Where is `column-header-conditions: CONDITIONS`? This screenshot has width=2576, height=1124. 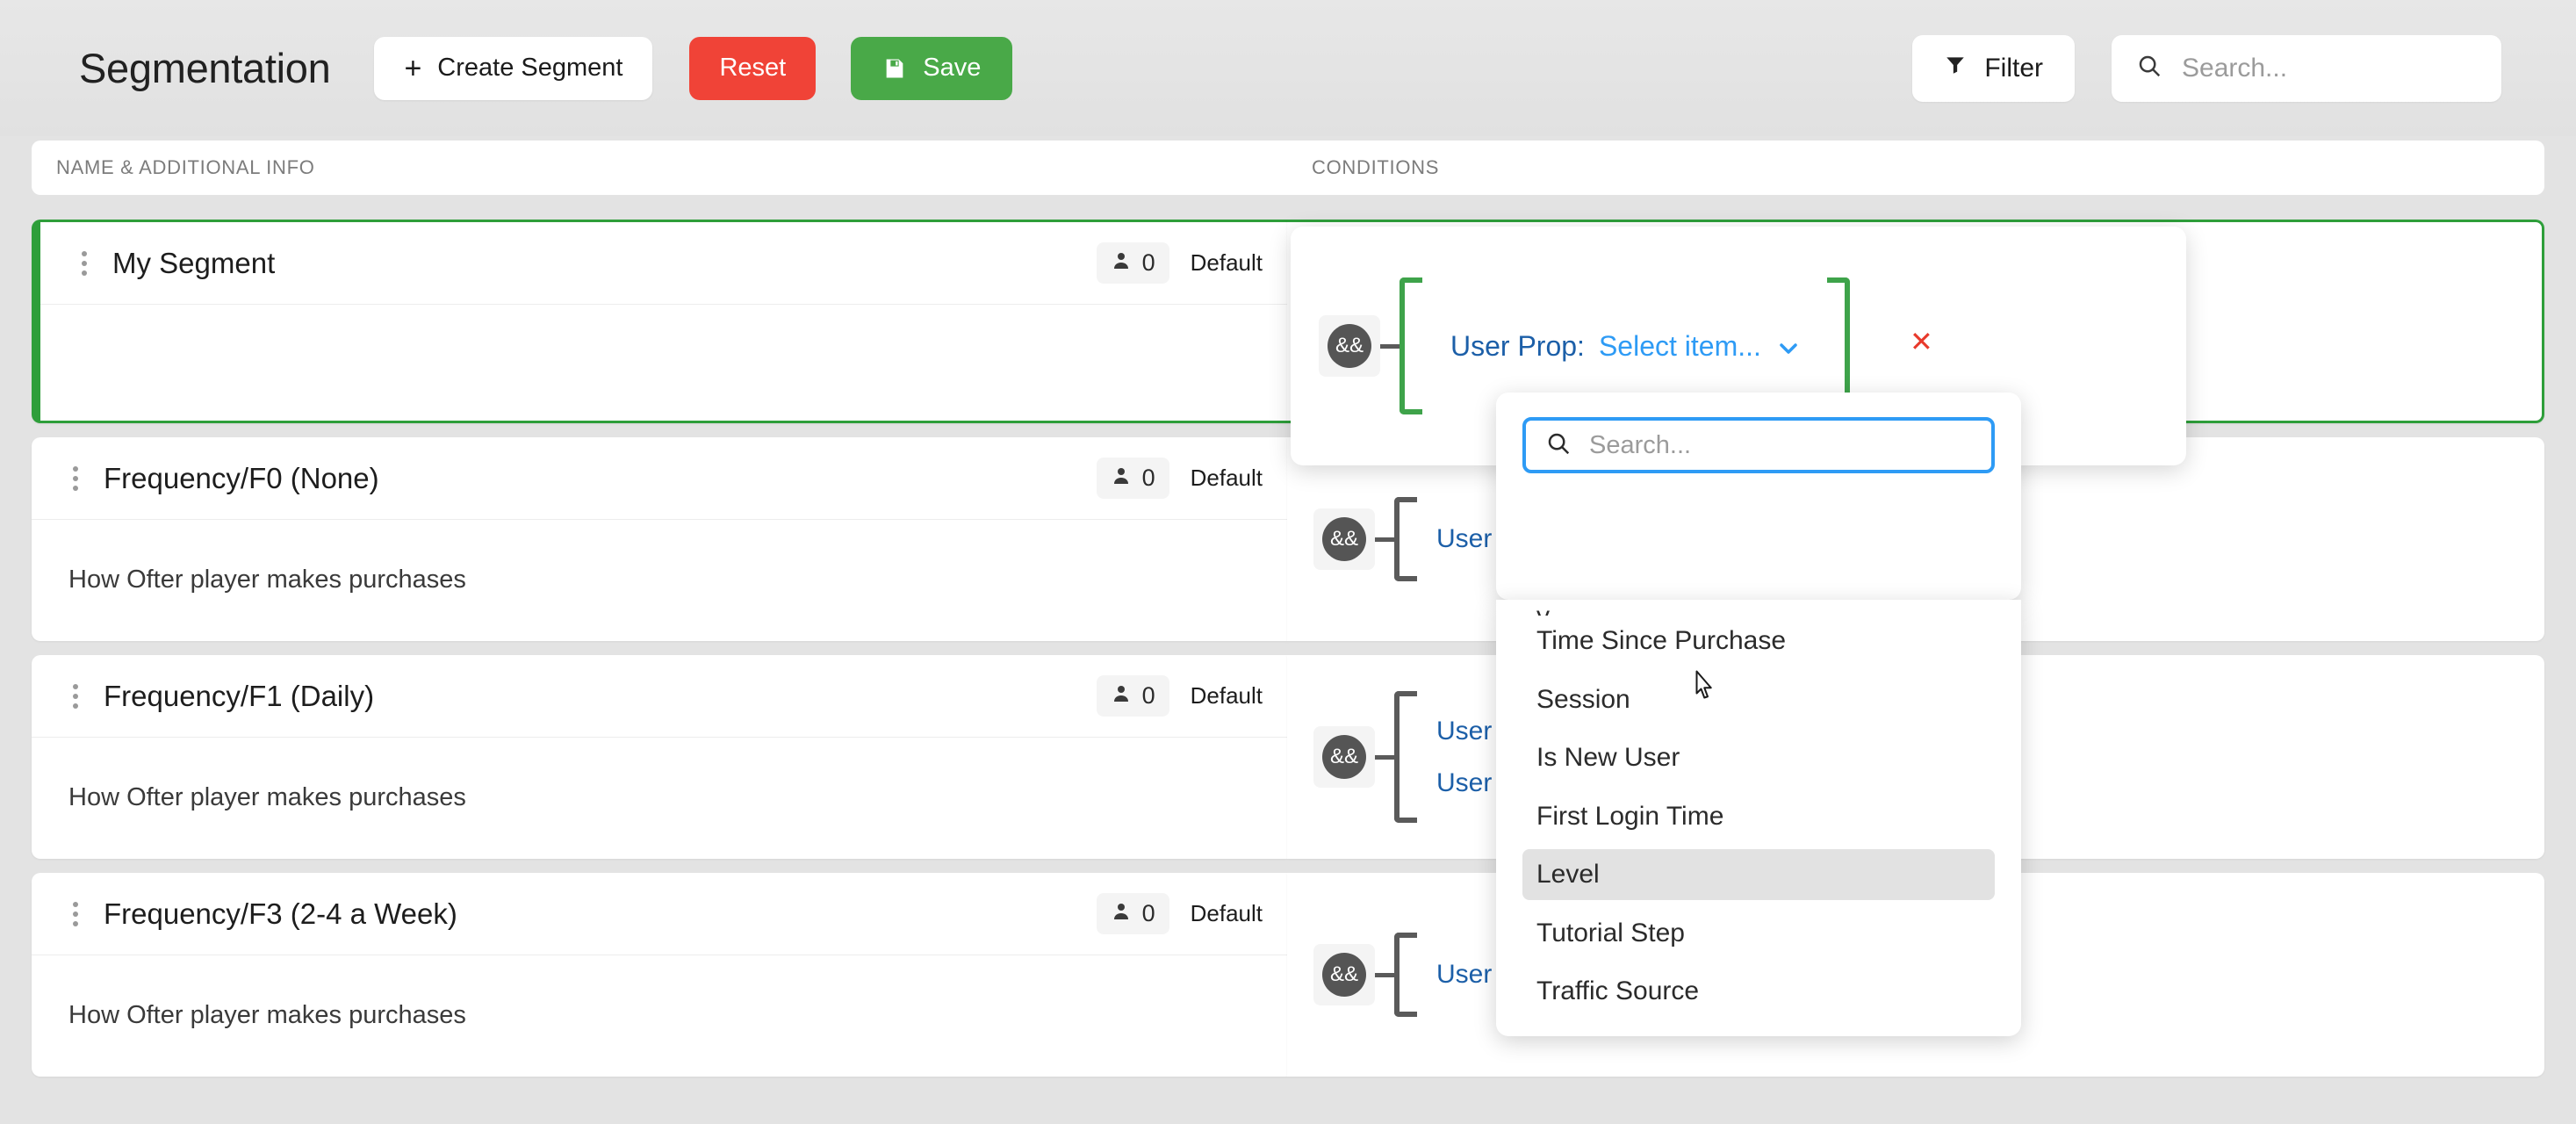 column-header-conditions: CONDITIONS is located at coordinates (1376, 167).